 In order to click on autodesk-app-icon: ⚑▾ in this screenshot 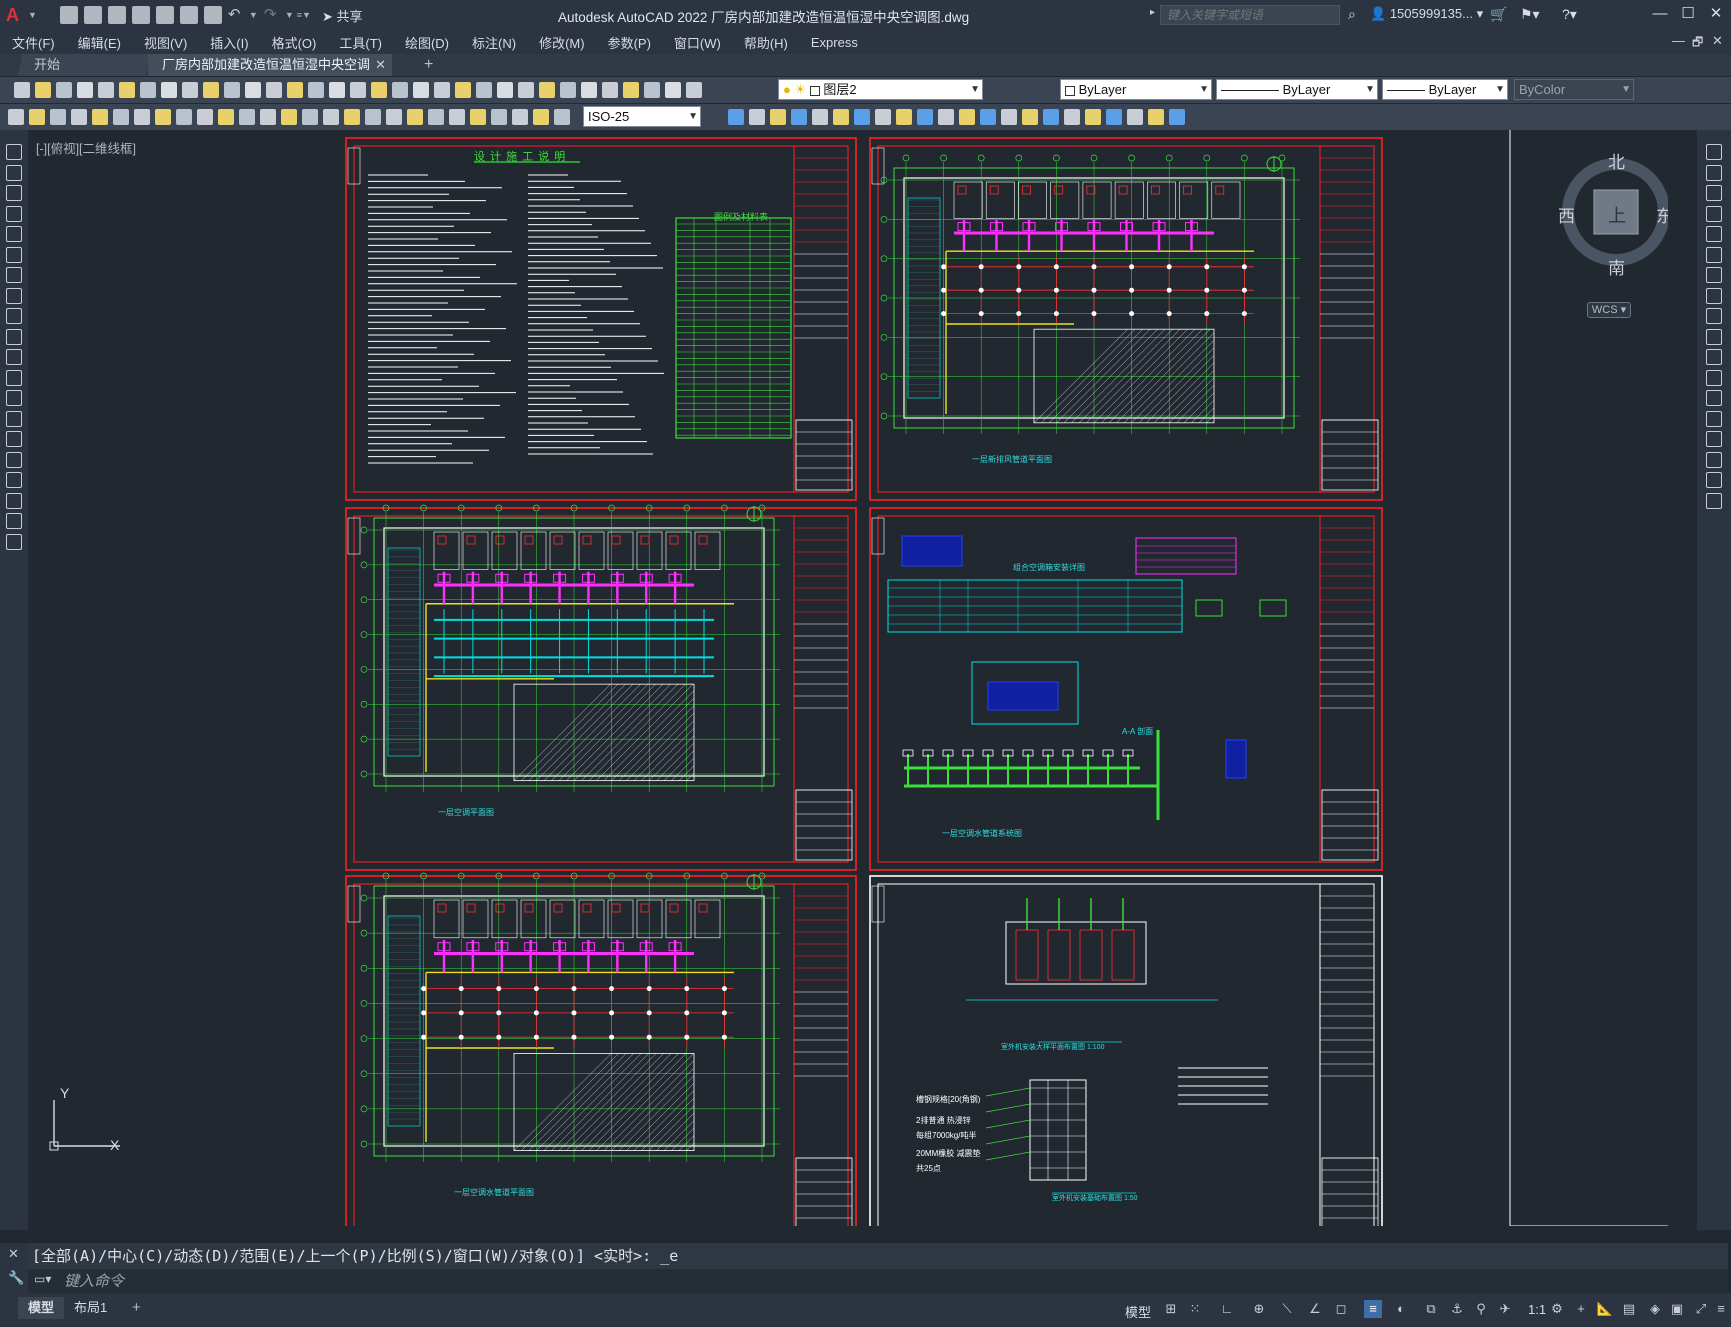, I will do `click(1530, 14)`.